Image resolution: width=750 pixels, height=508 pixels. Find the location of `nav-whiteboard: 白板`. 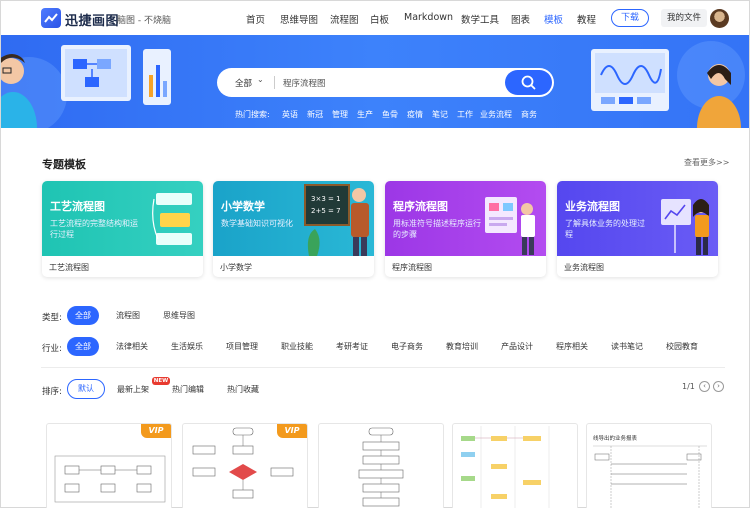

nav-whiteboard: 白板 is located at coordinates (379, 19).